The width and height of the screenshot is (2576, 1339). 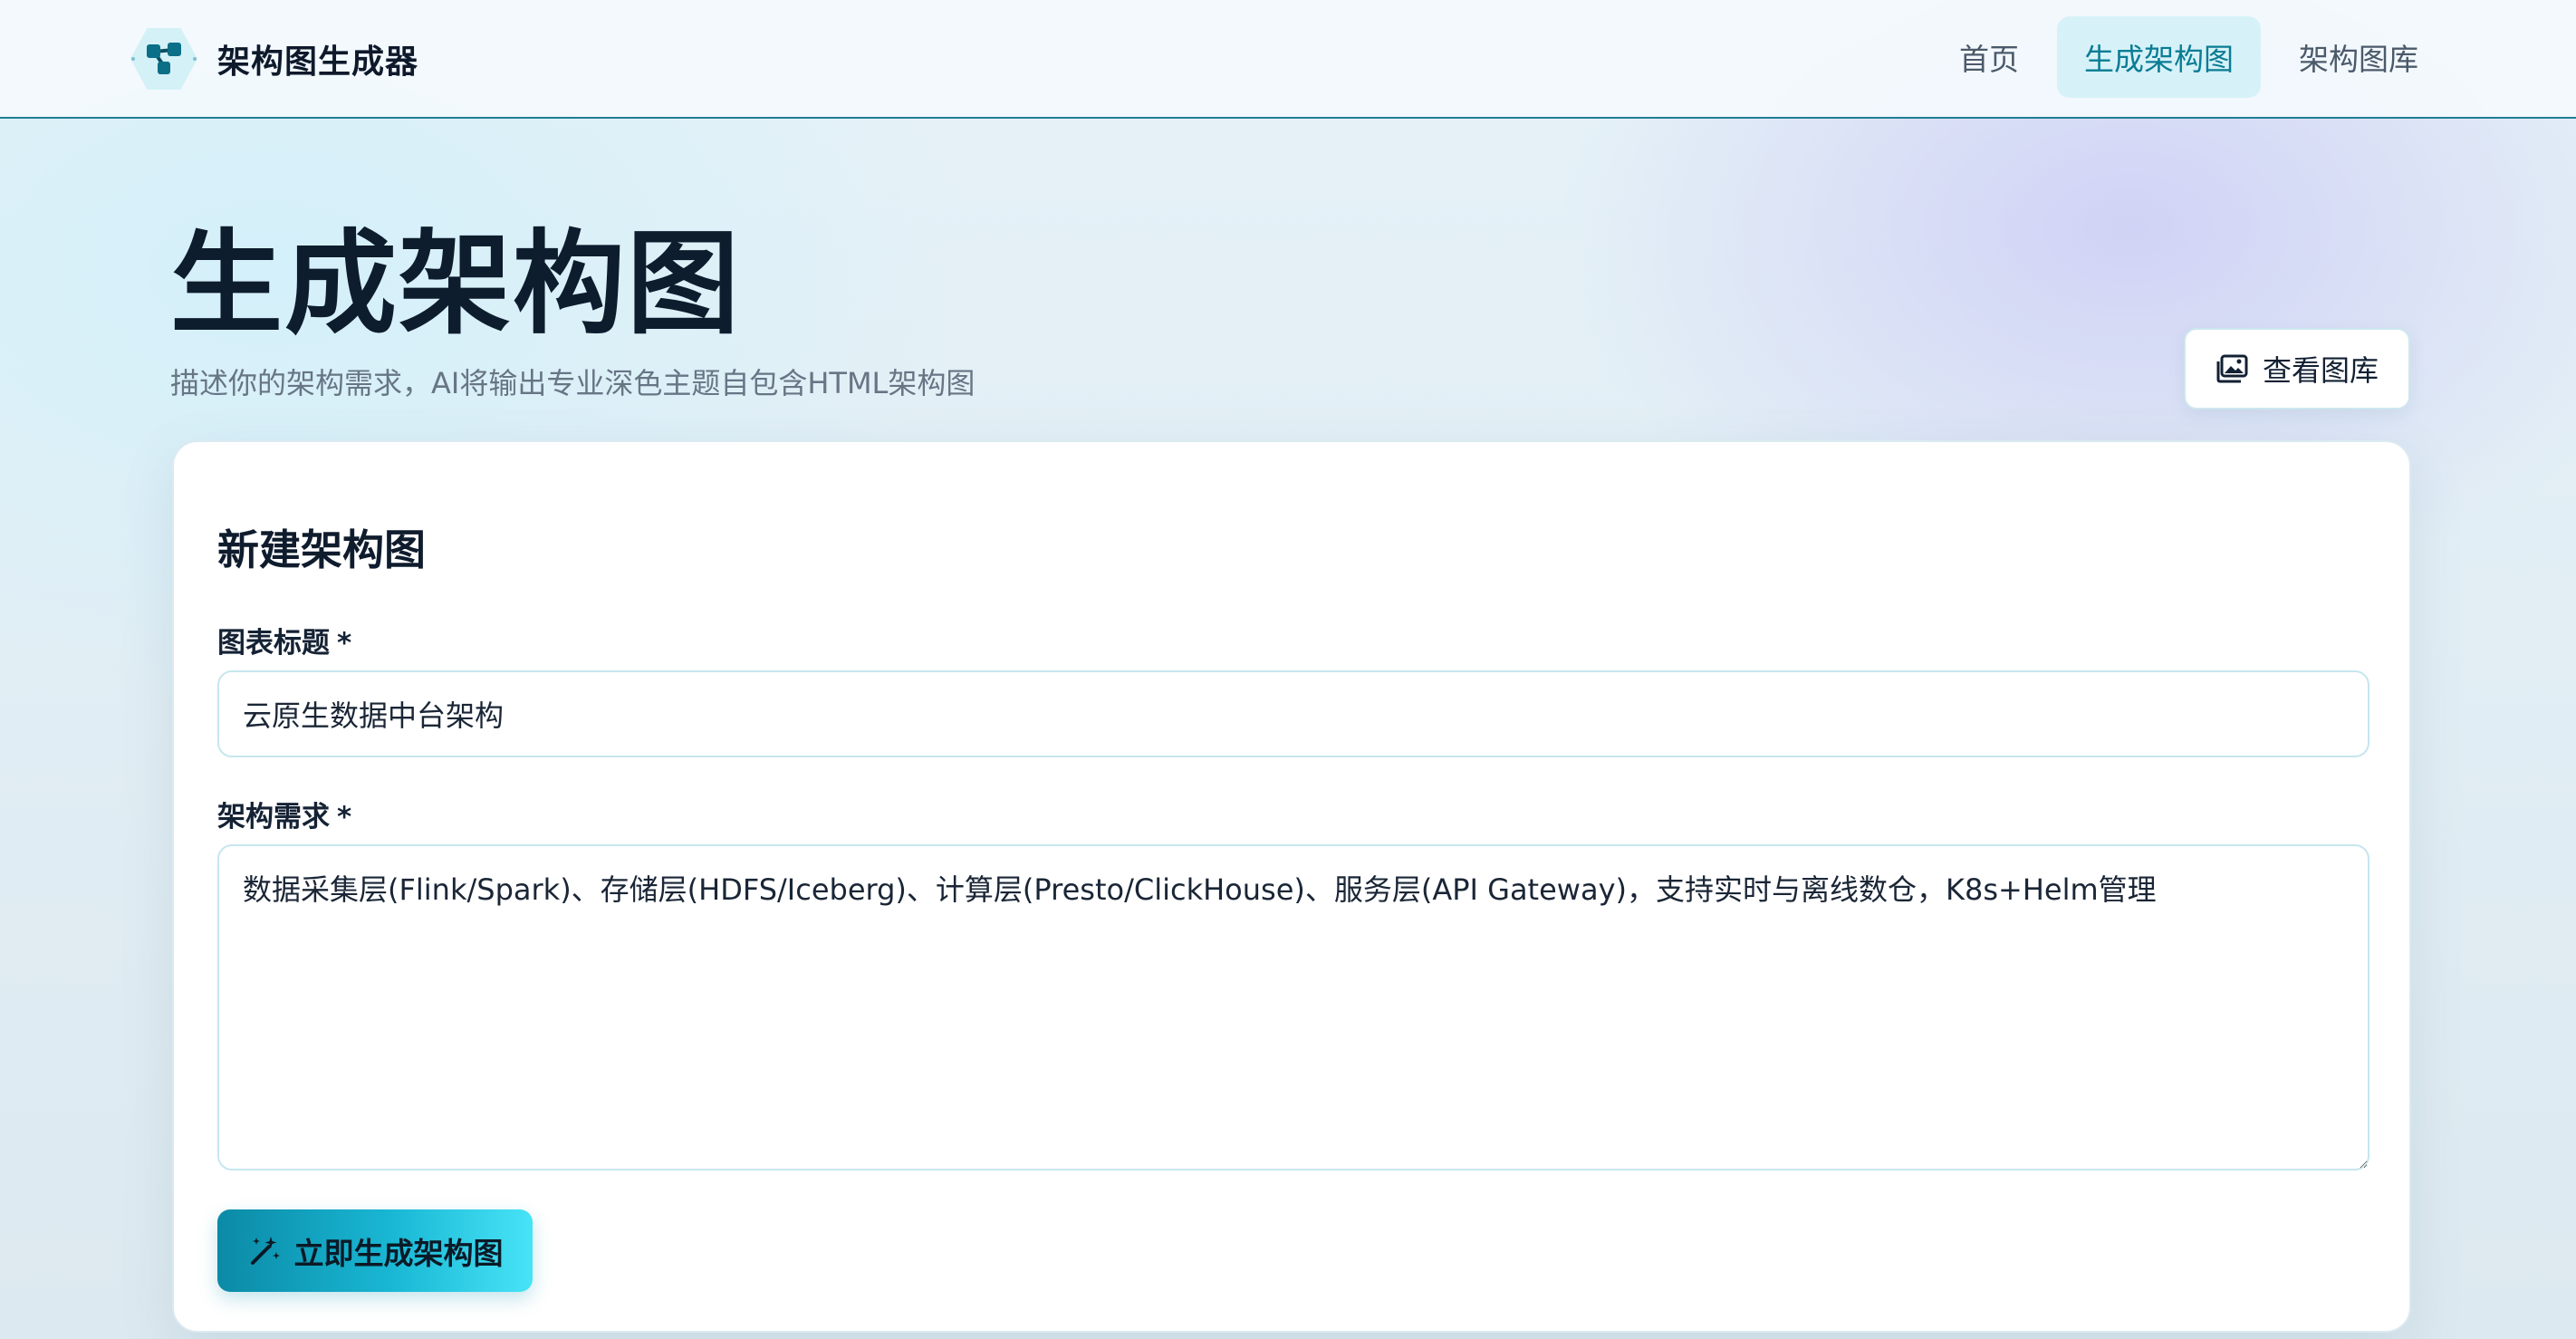 I want to click on view-gallery-label: 查看图库, so click(x=2320, y=370).